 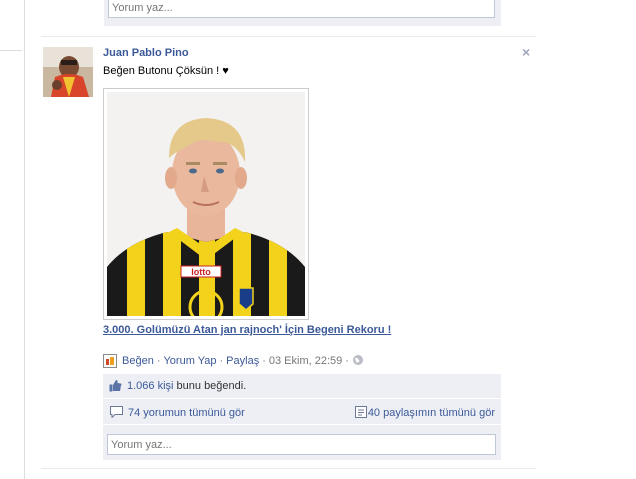 I want to click on comment-icon, so click(x=116, y=413).